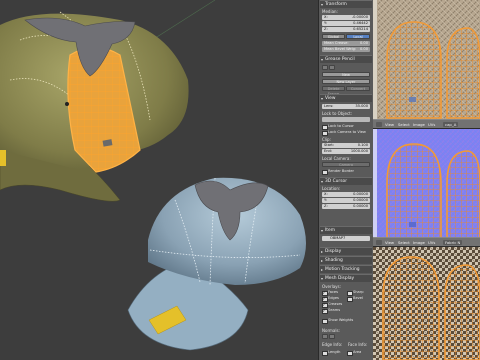  Describe the element at coordinates (363, 49) in the screenshot. I see `mean-bevel-value: 0.00` at that location.